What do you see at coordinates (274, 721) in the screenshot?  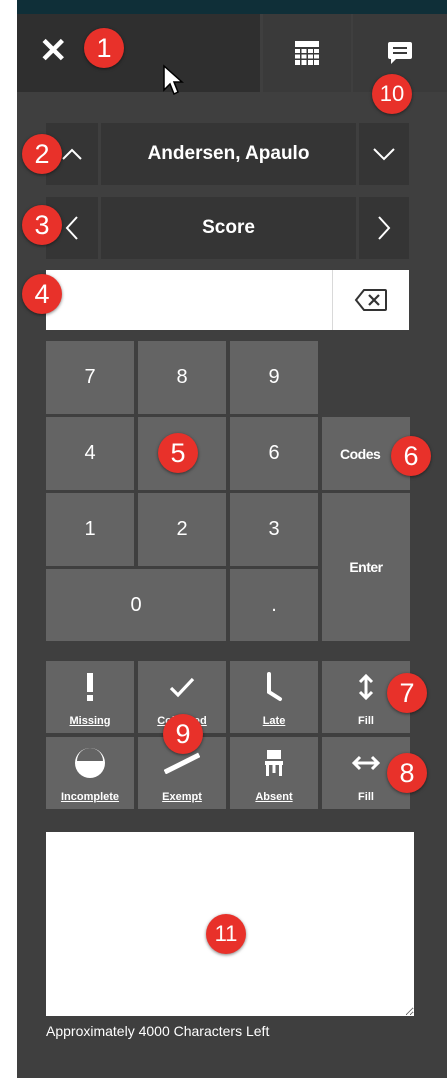 I see `late-label: Late` at bounding box center [274, 721].